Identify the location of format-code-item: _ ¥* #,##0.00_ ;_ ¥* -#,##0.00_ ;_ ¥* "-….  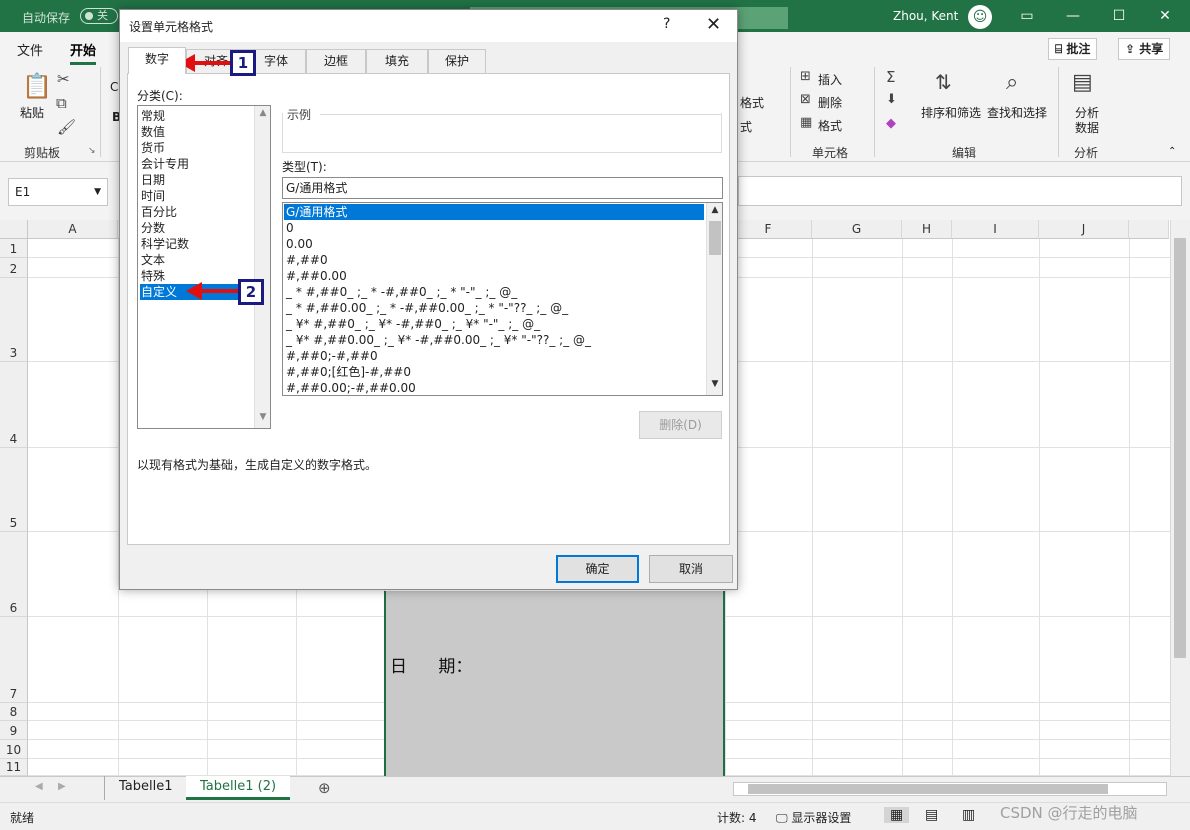
(494, 340).